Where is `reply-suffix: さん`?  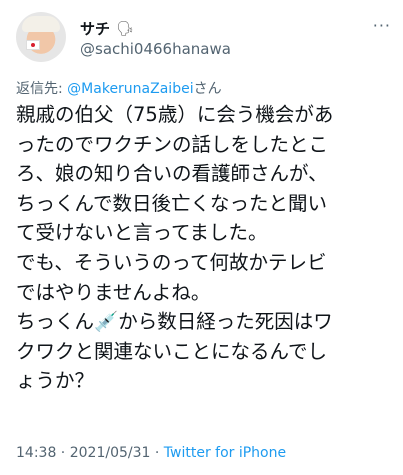
reply-suffix: さん is located at coordinates (207, 89).